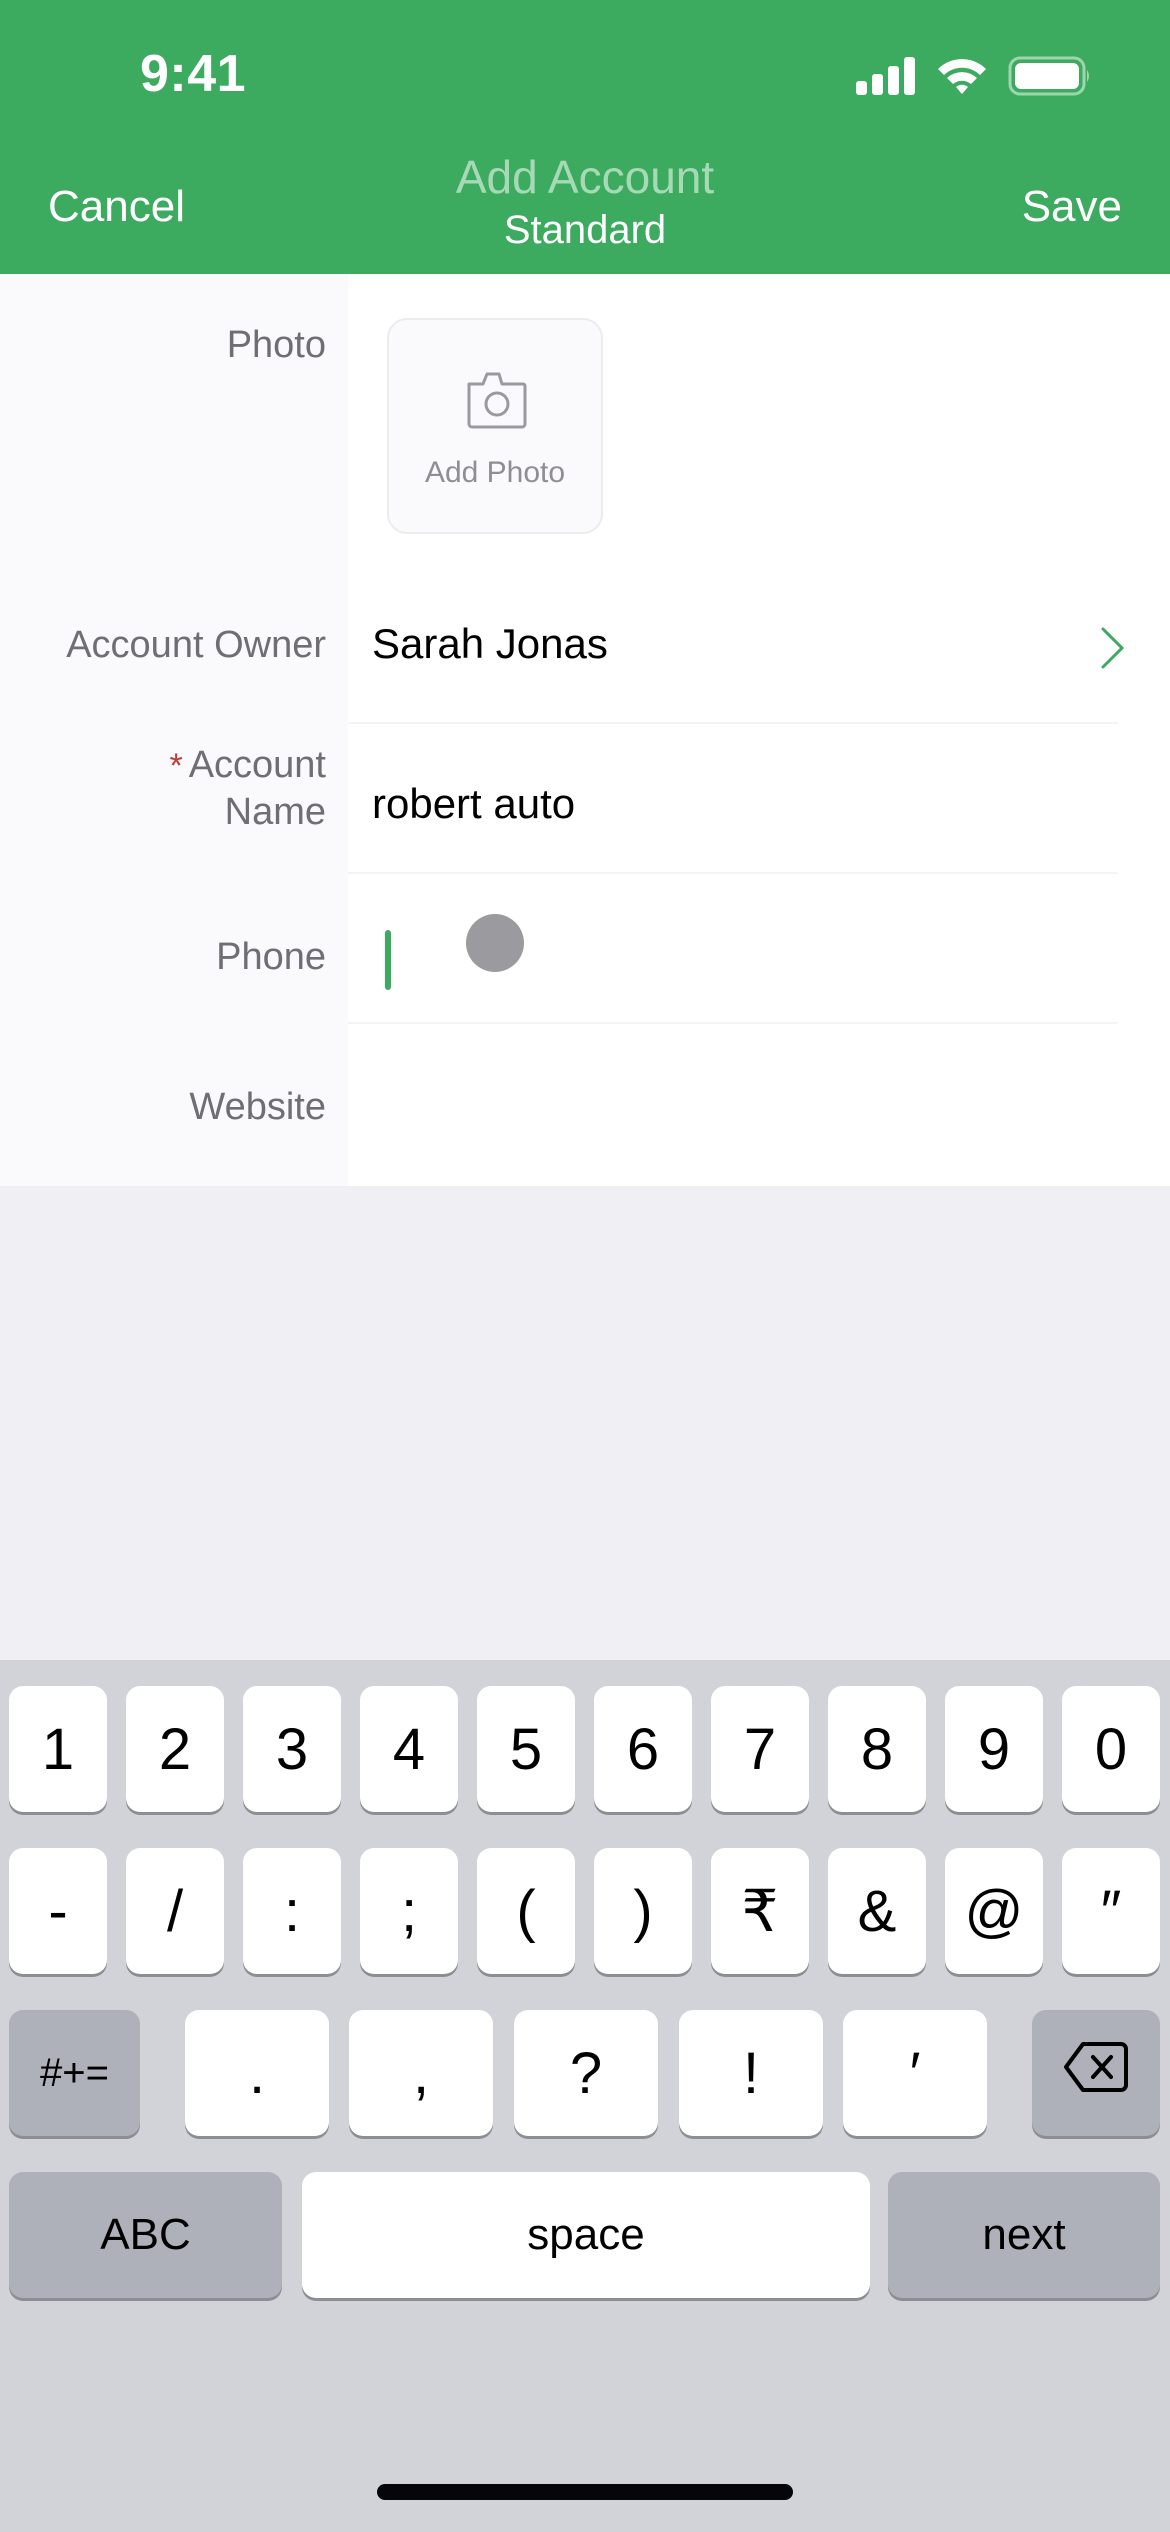  What do you see at coordinates (175, 1749) in the screenshot?
I see `key-2: 2` at bounding box center [175, 1749].